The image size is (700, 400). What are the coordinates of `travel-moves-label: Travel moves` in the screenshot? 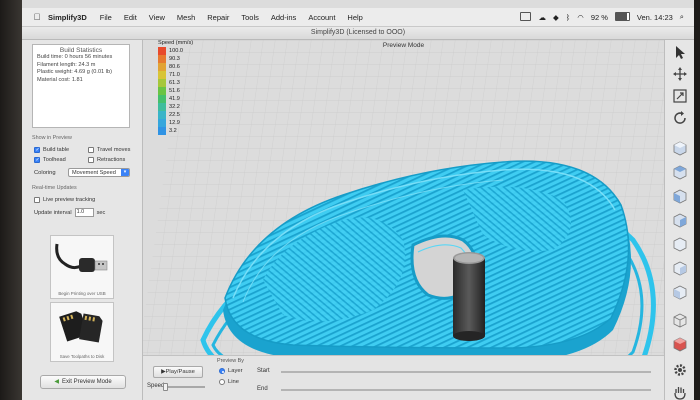 It's located at (114, 150).